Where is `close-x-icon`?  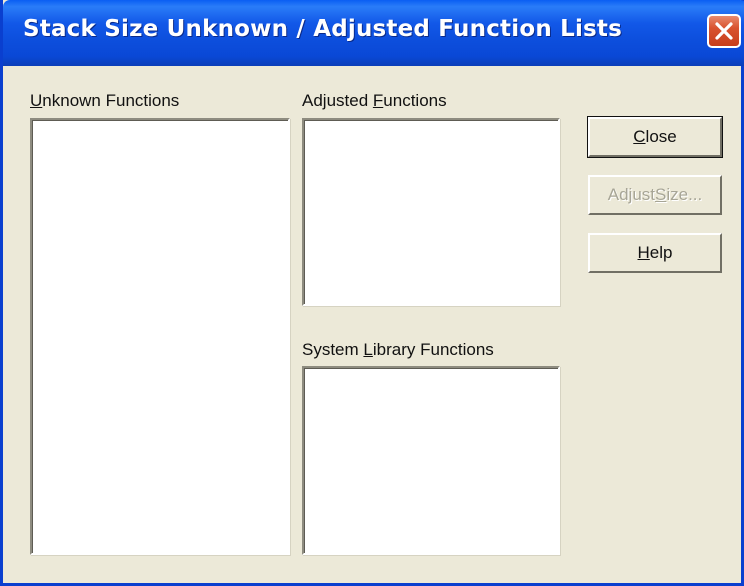
close-x-icon is located at coordinates (724, 31).